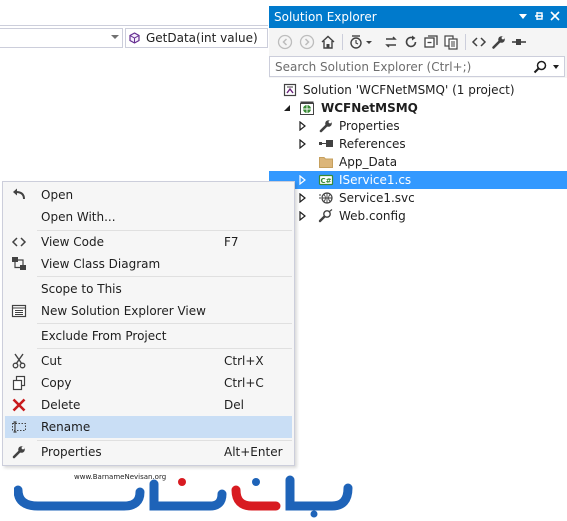 The image size is (567, 521). I want to click on web-project-icon, so click(307, 108).